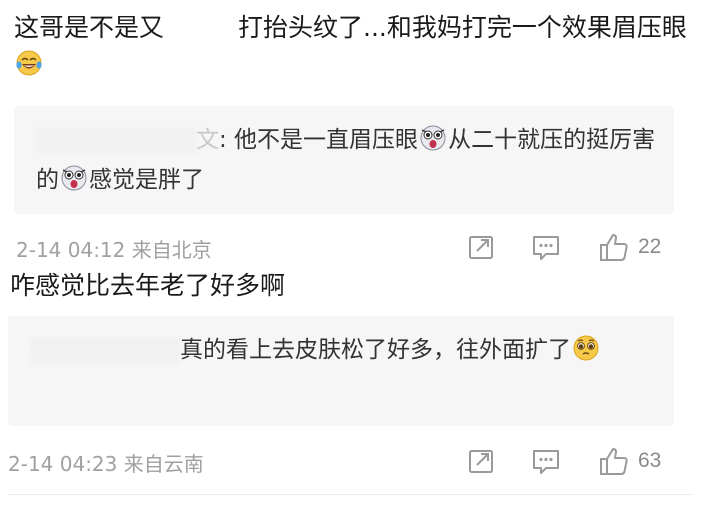 This screenshot has width=702, height=507. What do you see at coordinates (629, 247) in the screenshot?
I see `like-button: 22` at bounding box center [629, 247].